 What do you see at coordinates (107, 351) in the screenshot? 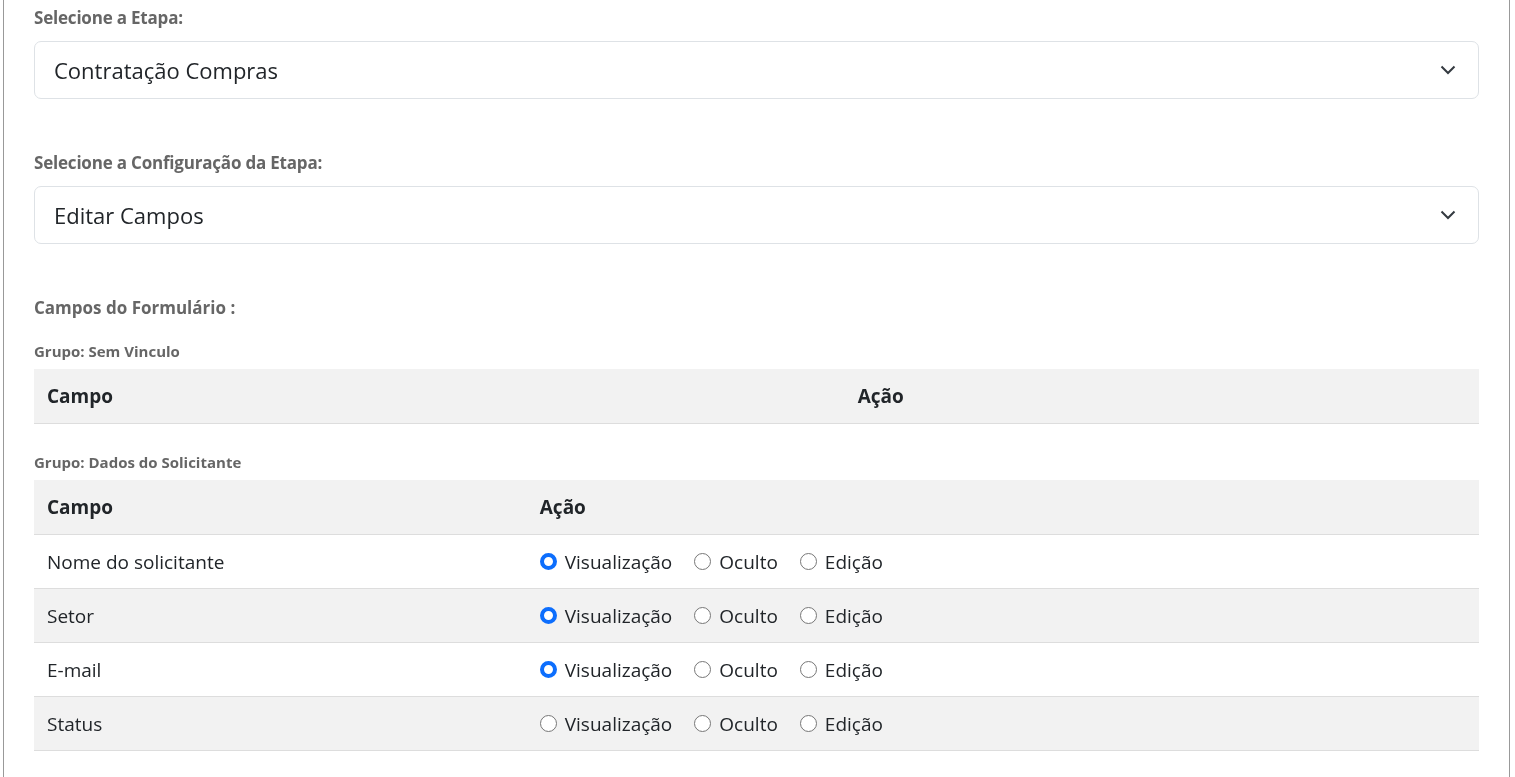
I see `group-title: Grupo: Sem Vinculo` at bounding box center [107, 351].